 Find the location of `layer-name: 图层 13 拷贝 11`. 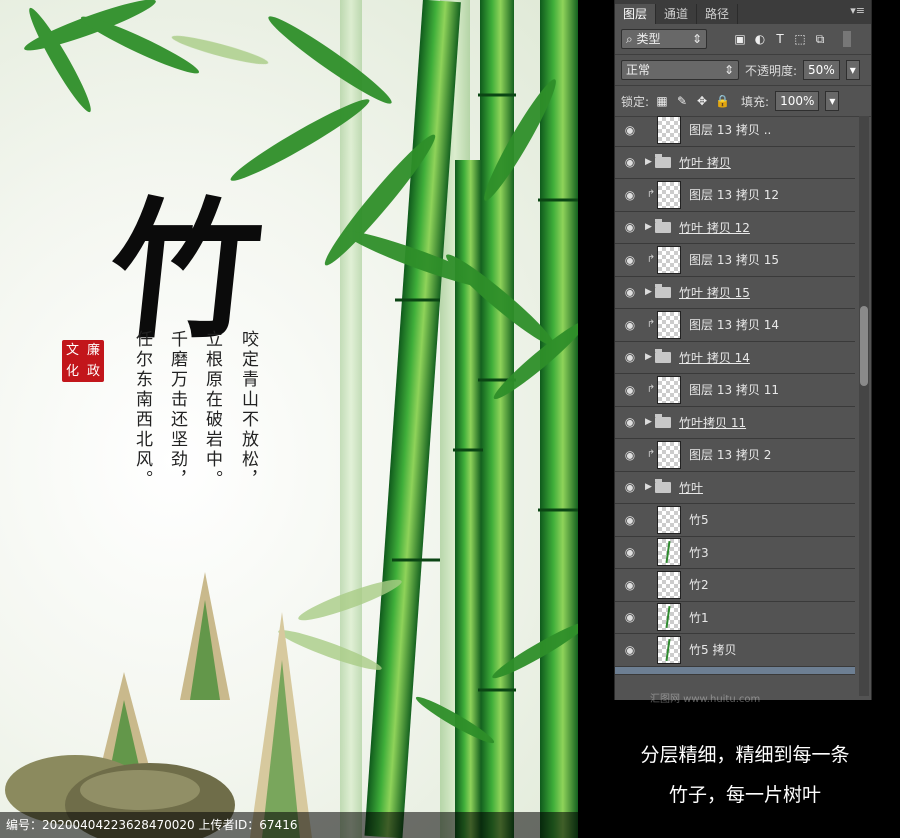

layer-name: 图层 13 拷贝 11 is located at coordinates (734, 390).